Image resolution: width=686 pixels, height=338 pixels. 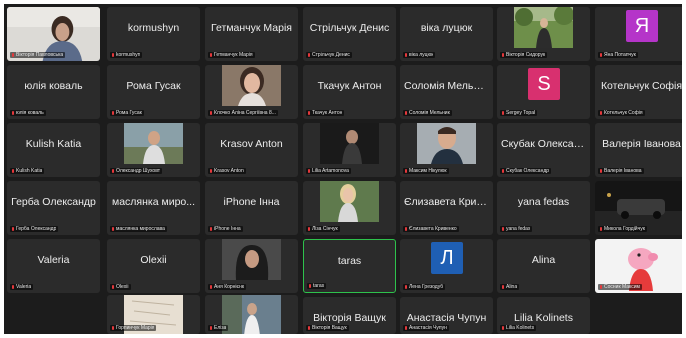 What do you see at coordinates (28, 113) in the screenshot?
I see `participant-name-label: юлія коваль` at bounding box center [28, 113].